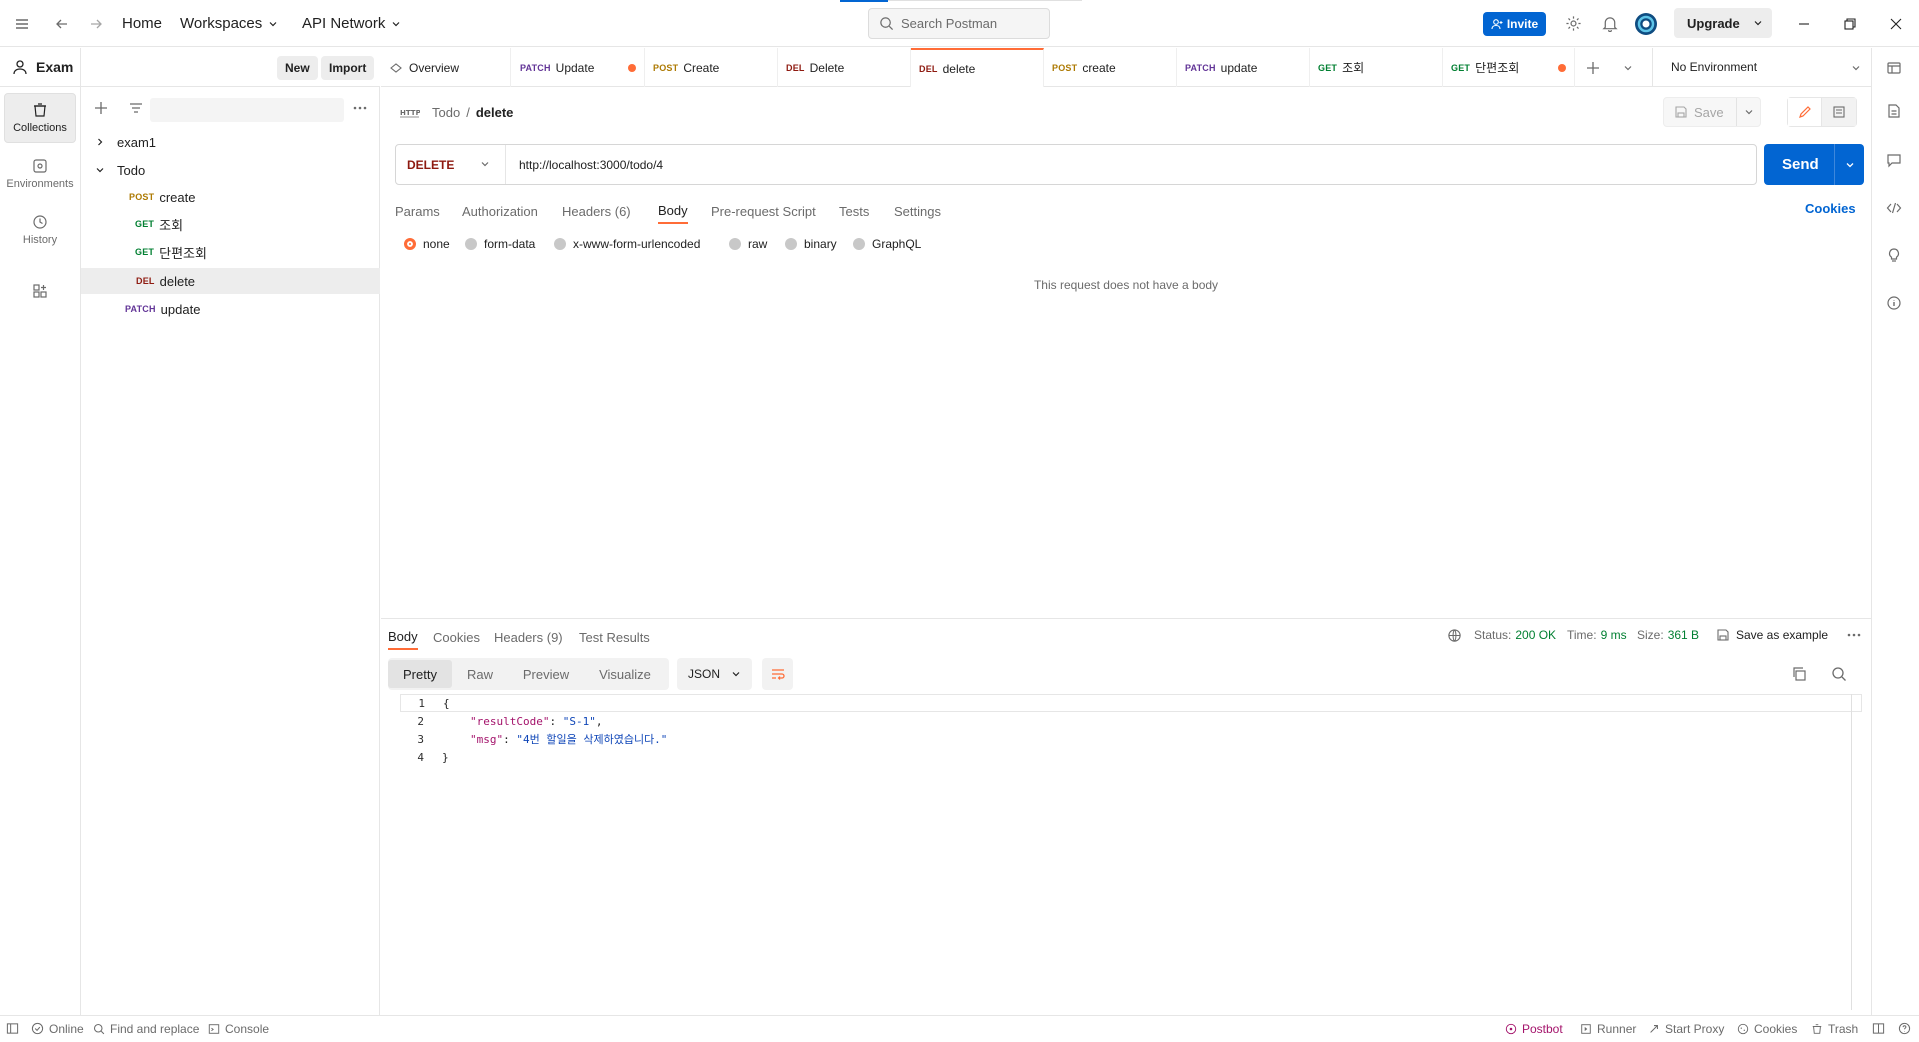 The image size is (1919, 1042). Describe the element at coordinates (230, 309) in the screenshot. I see `tree-request-update: PATCH update` at that location.